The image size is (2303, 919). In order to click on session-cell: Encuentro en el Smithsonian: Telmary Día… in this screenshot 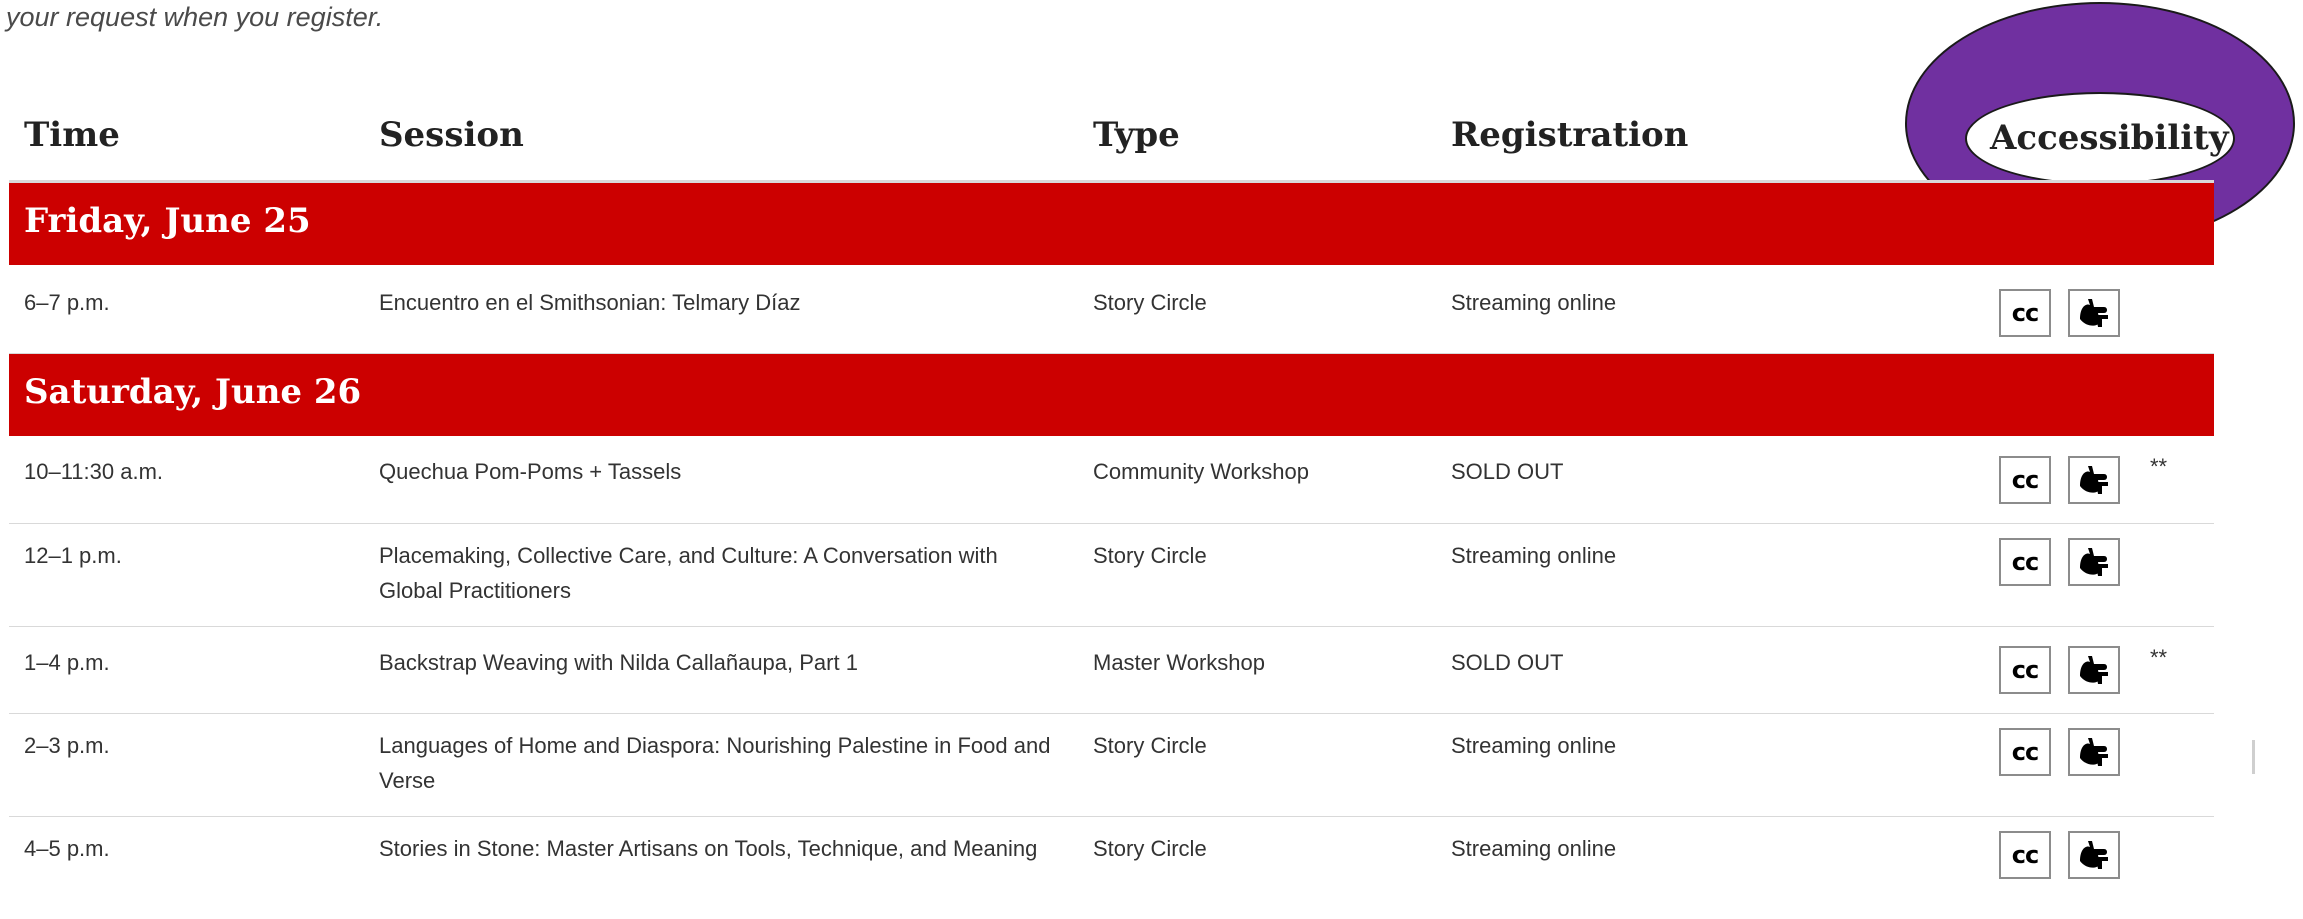, I will do `click(719, 302)`.